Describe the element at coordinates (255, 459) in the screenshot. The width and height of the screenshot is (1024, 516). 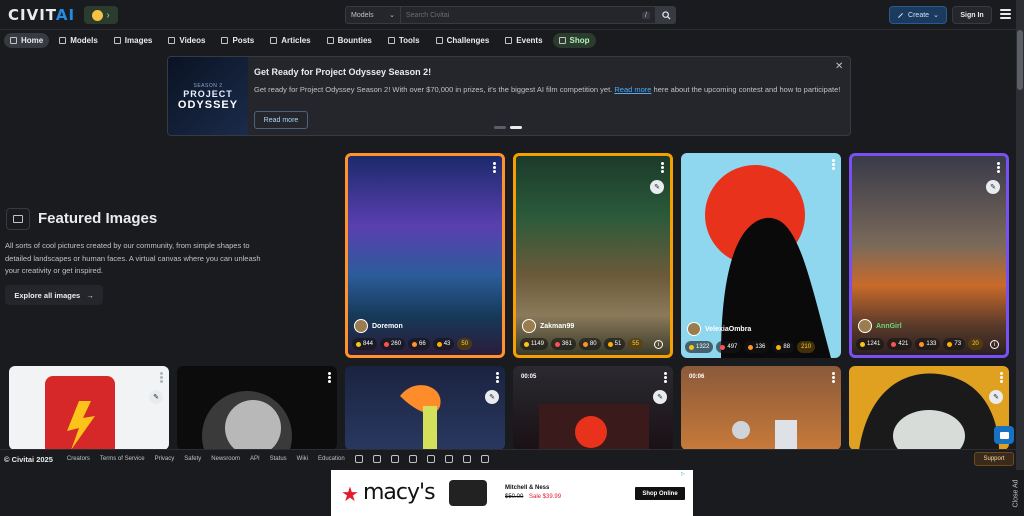
I see `footer-link-api: API` at that location.